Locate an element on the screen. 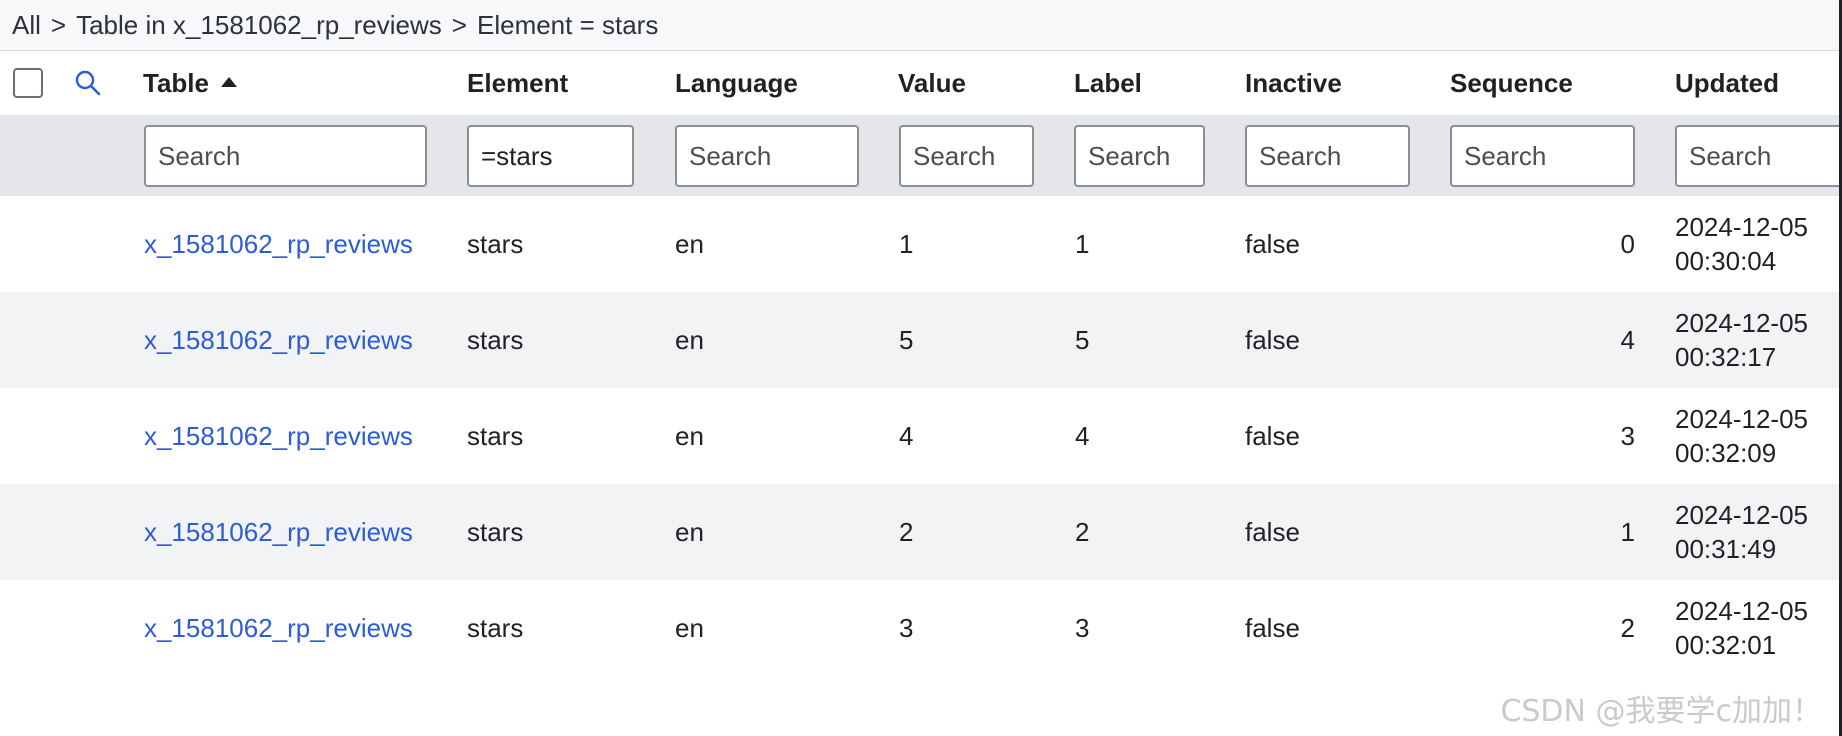 The image size is (1842, 736). column-header-table: Table is located at coordinates (190, 83).